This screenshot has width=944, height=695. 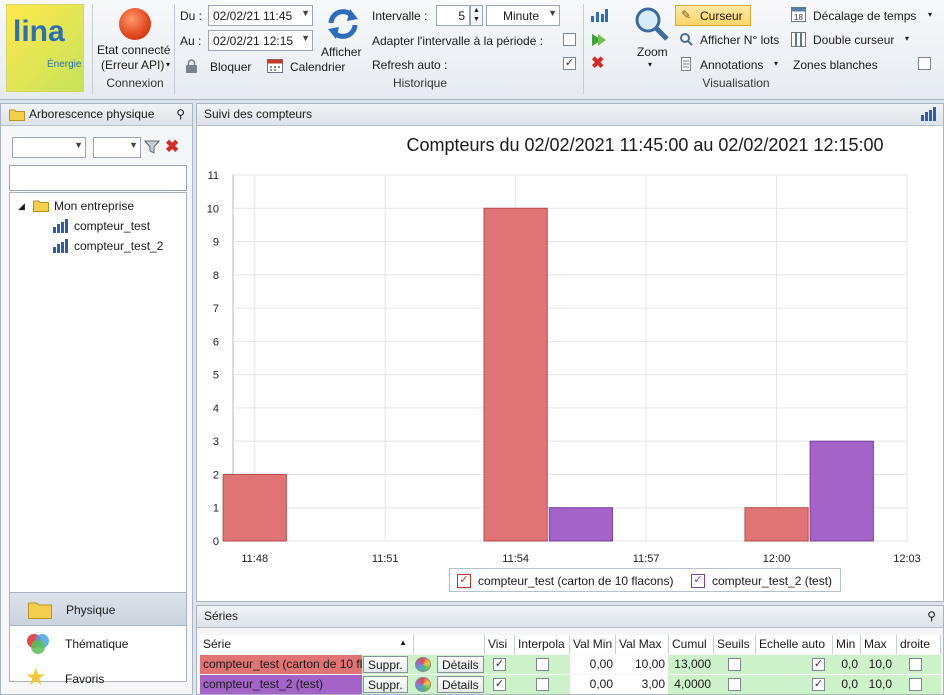 What do you see at coordinates (599, 64) in the screenshot?
I see `delete-icon: ✖` at bounding box center [599, 64].